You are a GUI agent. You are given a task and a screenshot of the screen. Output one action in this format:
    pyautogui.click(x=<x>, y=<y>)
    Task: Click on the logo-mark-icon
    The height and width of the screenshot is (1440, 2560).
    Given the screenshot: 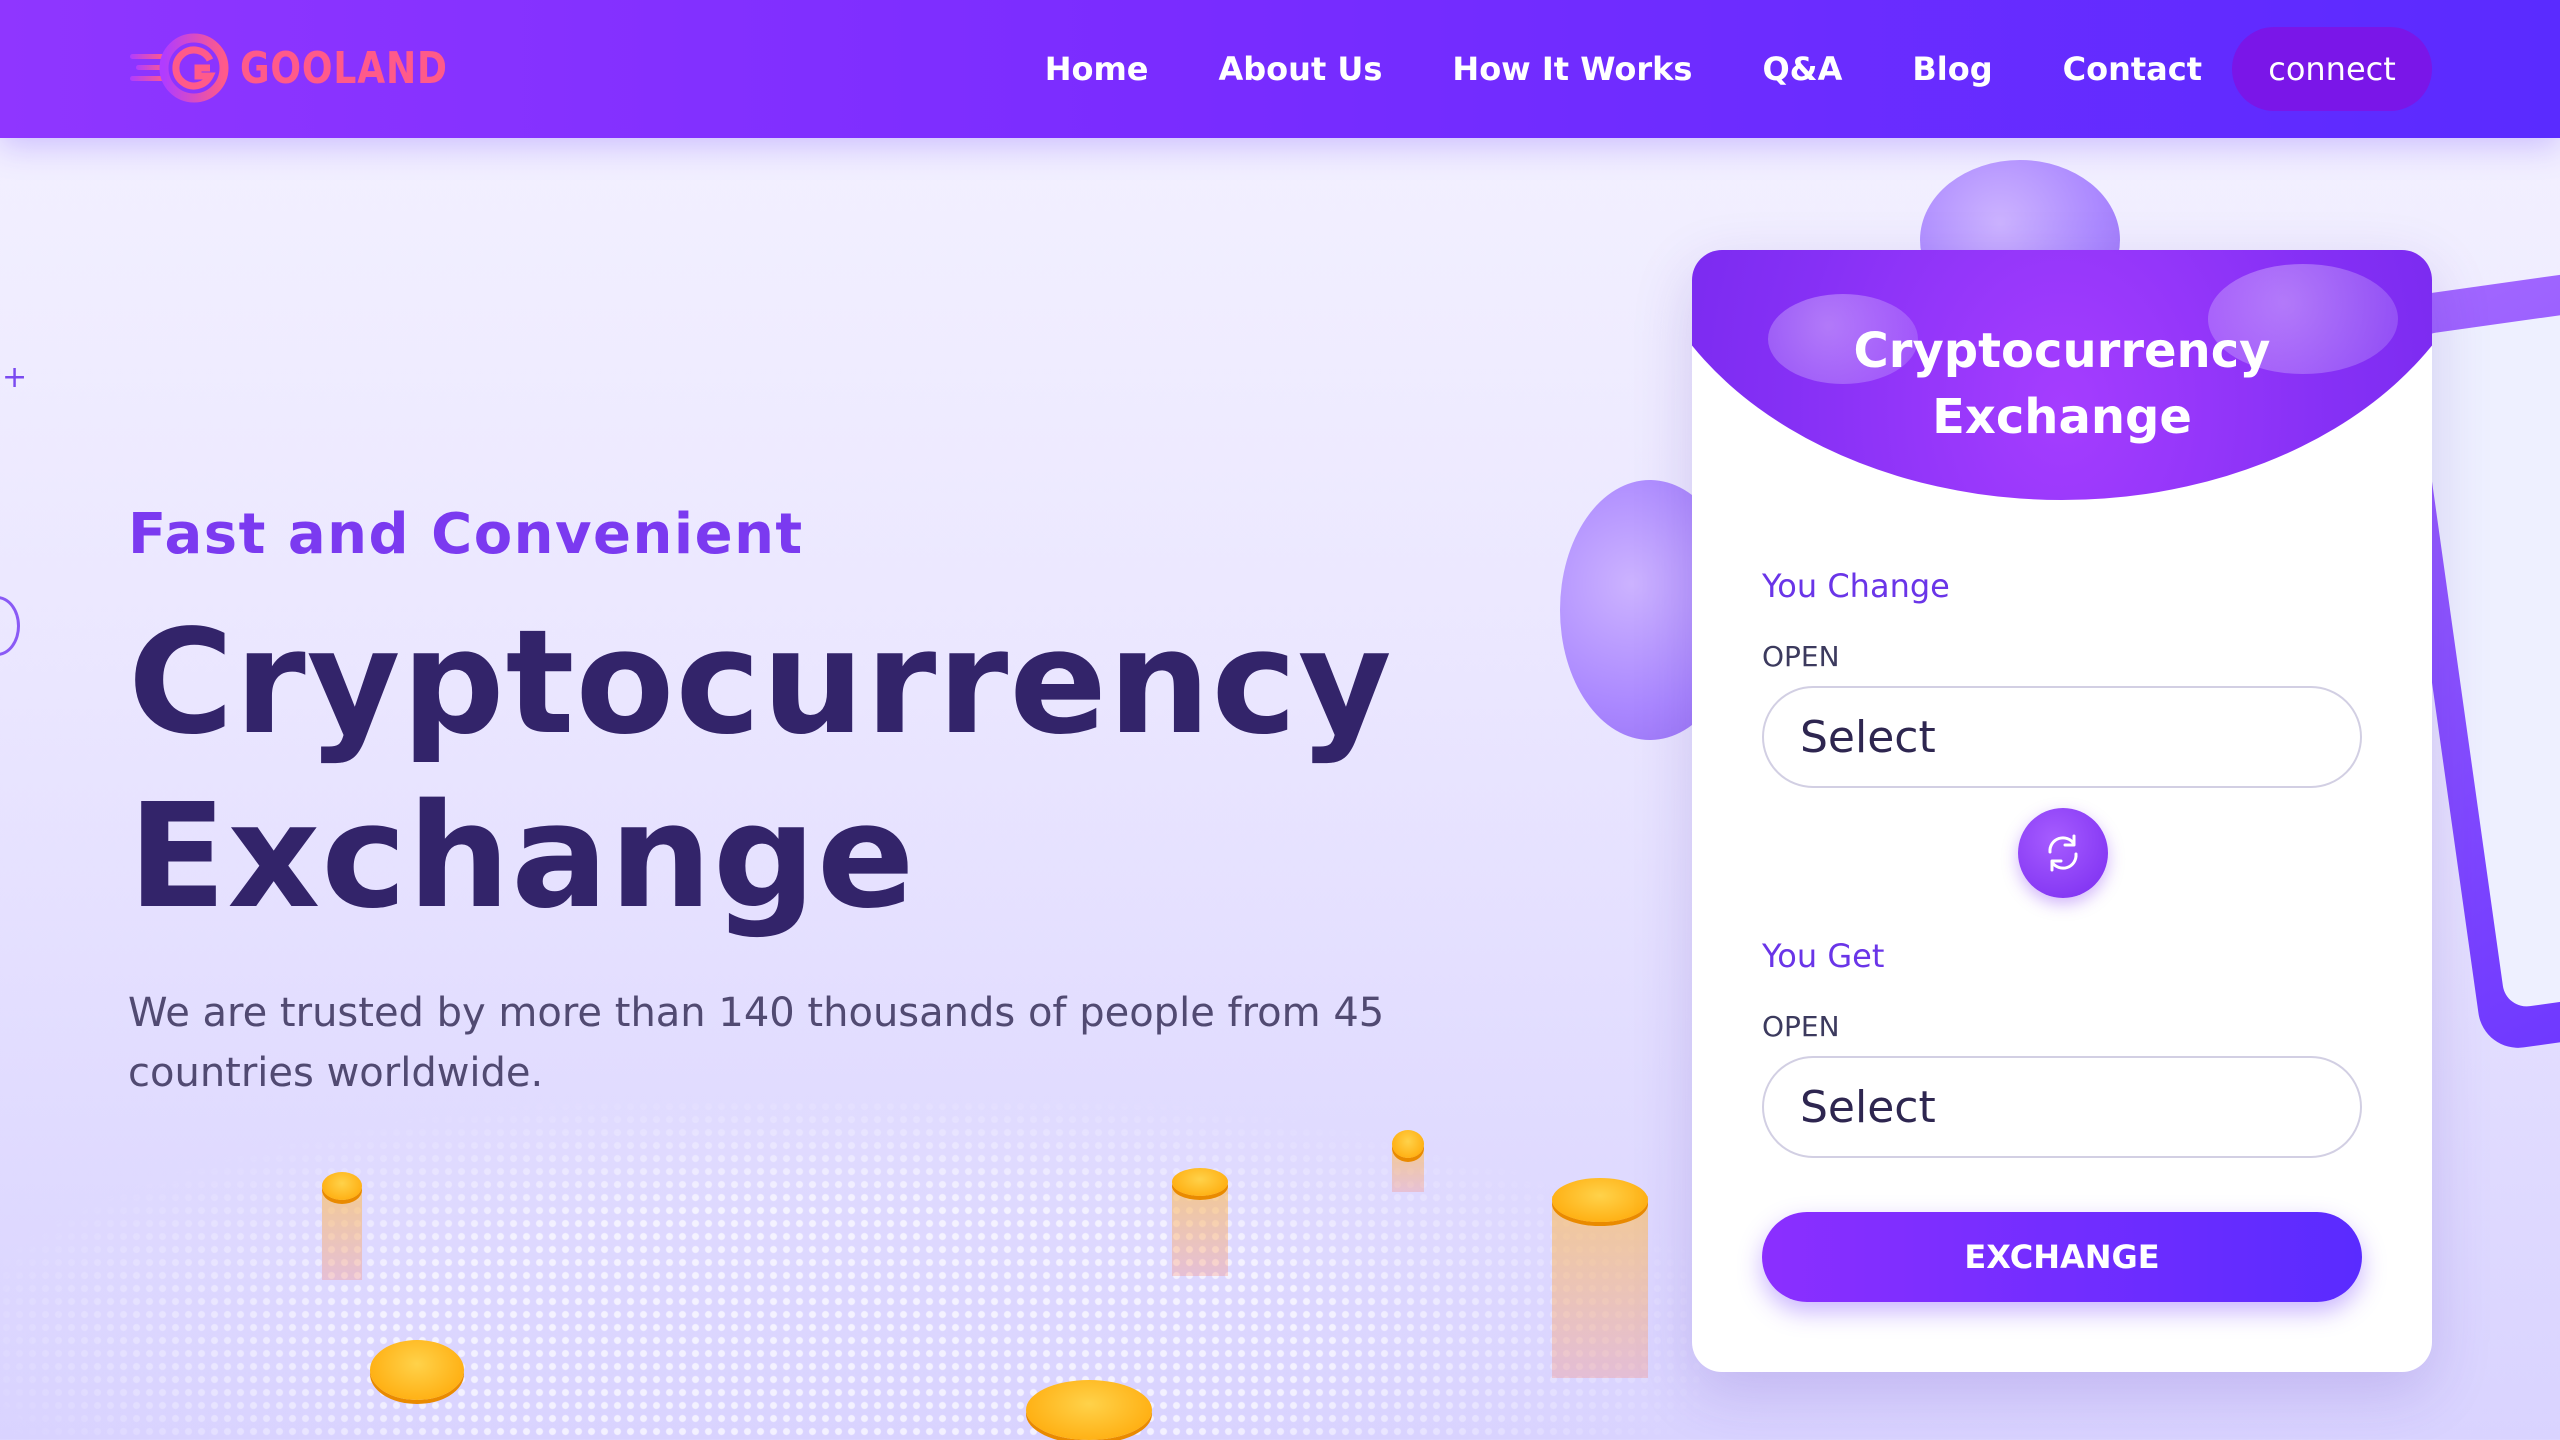 What is the action you would take?
    pyautogui.click(x=180, y=68)
    